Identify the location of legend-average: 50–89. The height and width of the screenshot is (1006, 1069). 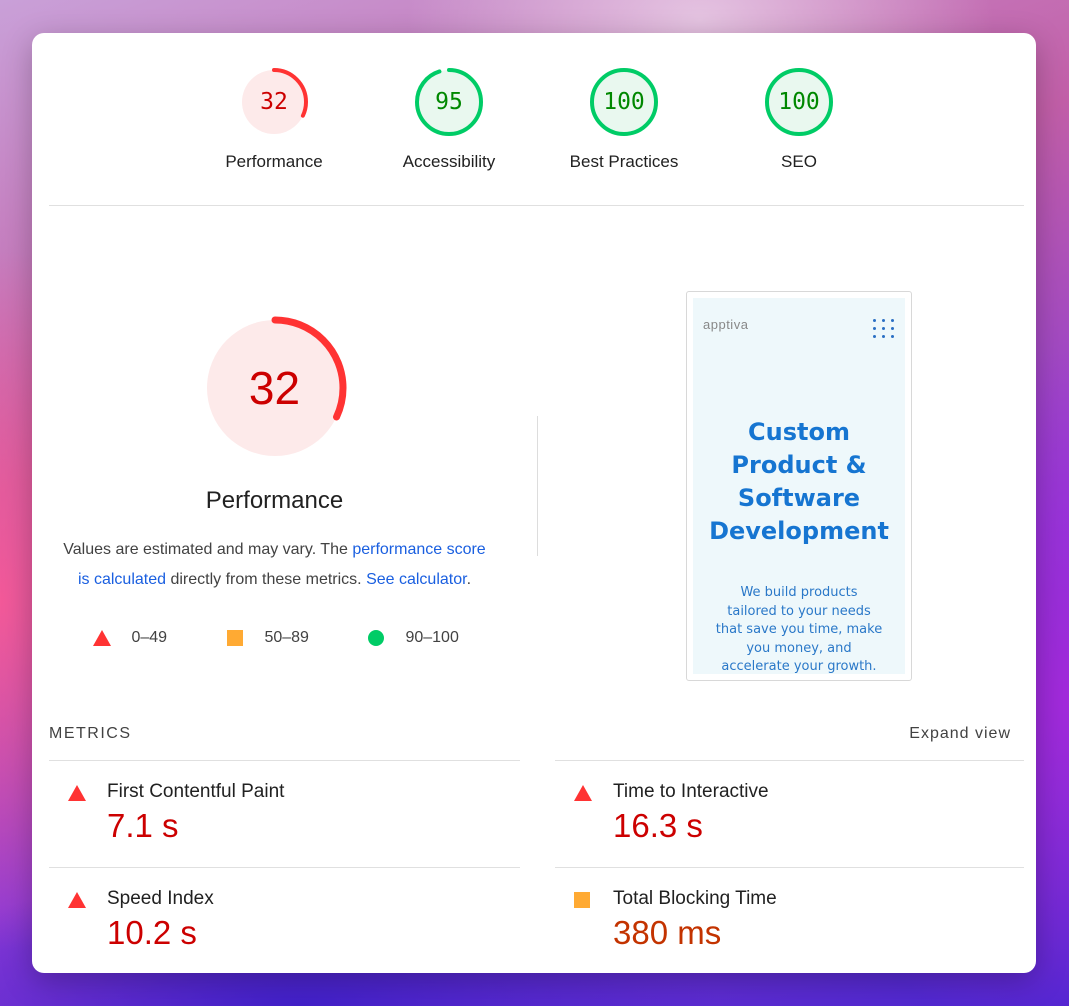
(268, 638).